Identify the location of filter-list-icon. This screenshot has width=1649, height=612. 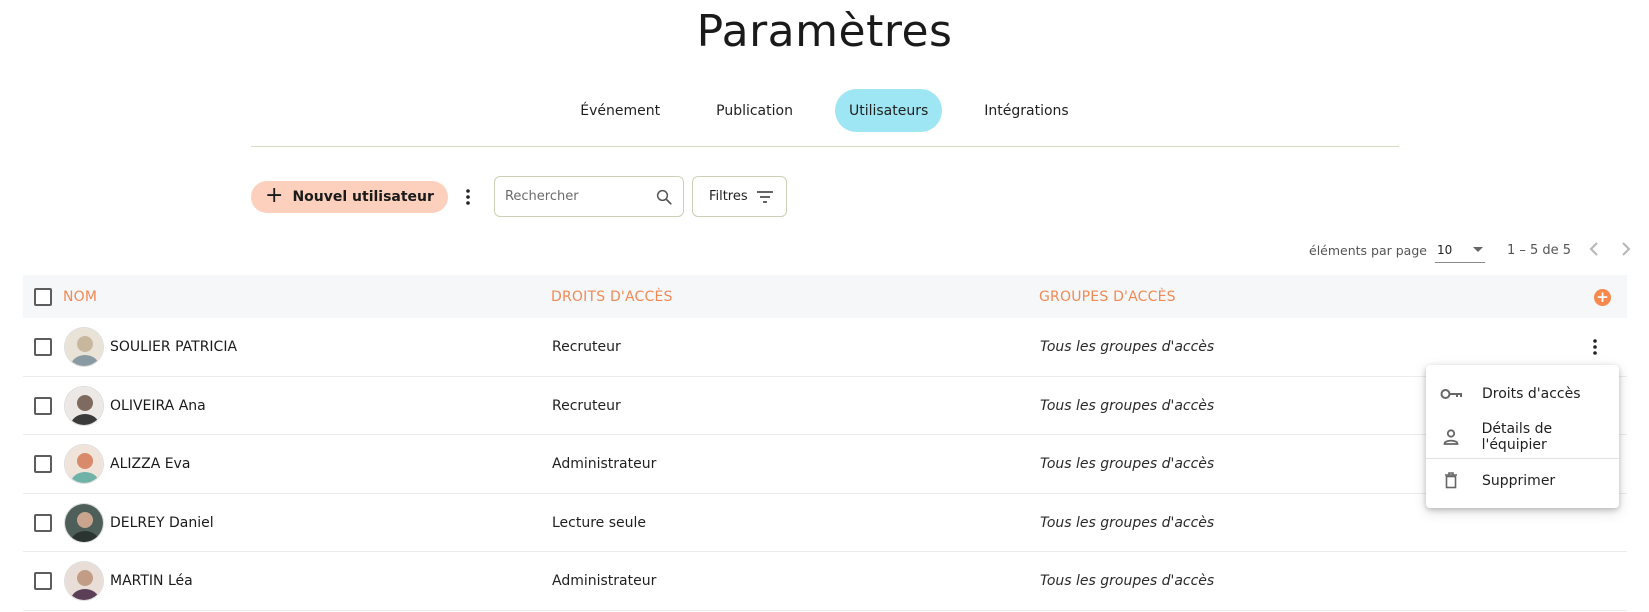
(764, 196).